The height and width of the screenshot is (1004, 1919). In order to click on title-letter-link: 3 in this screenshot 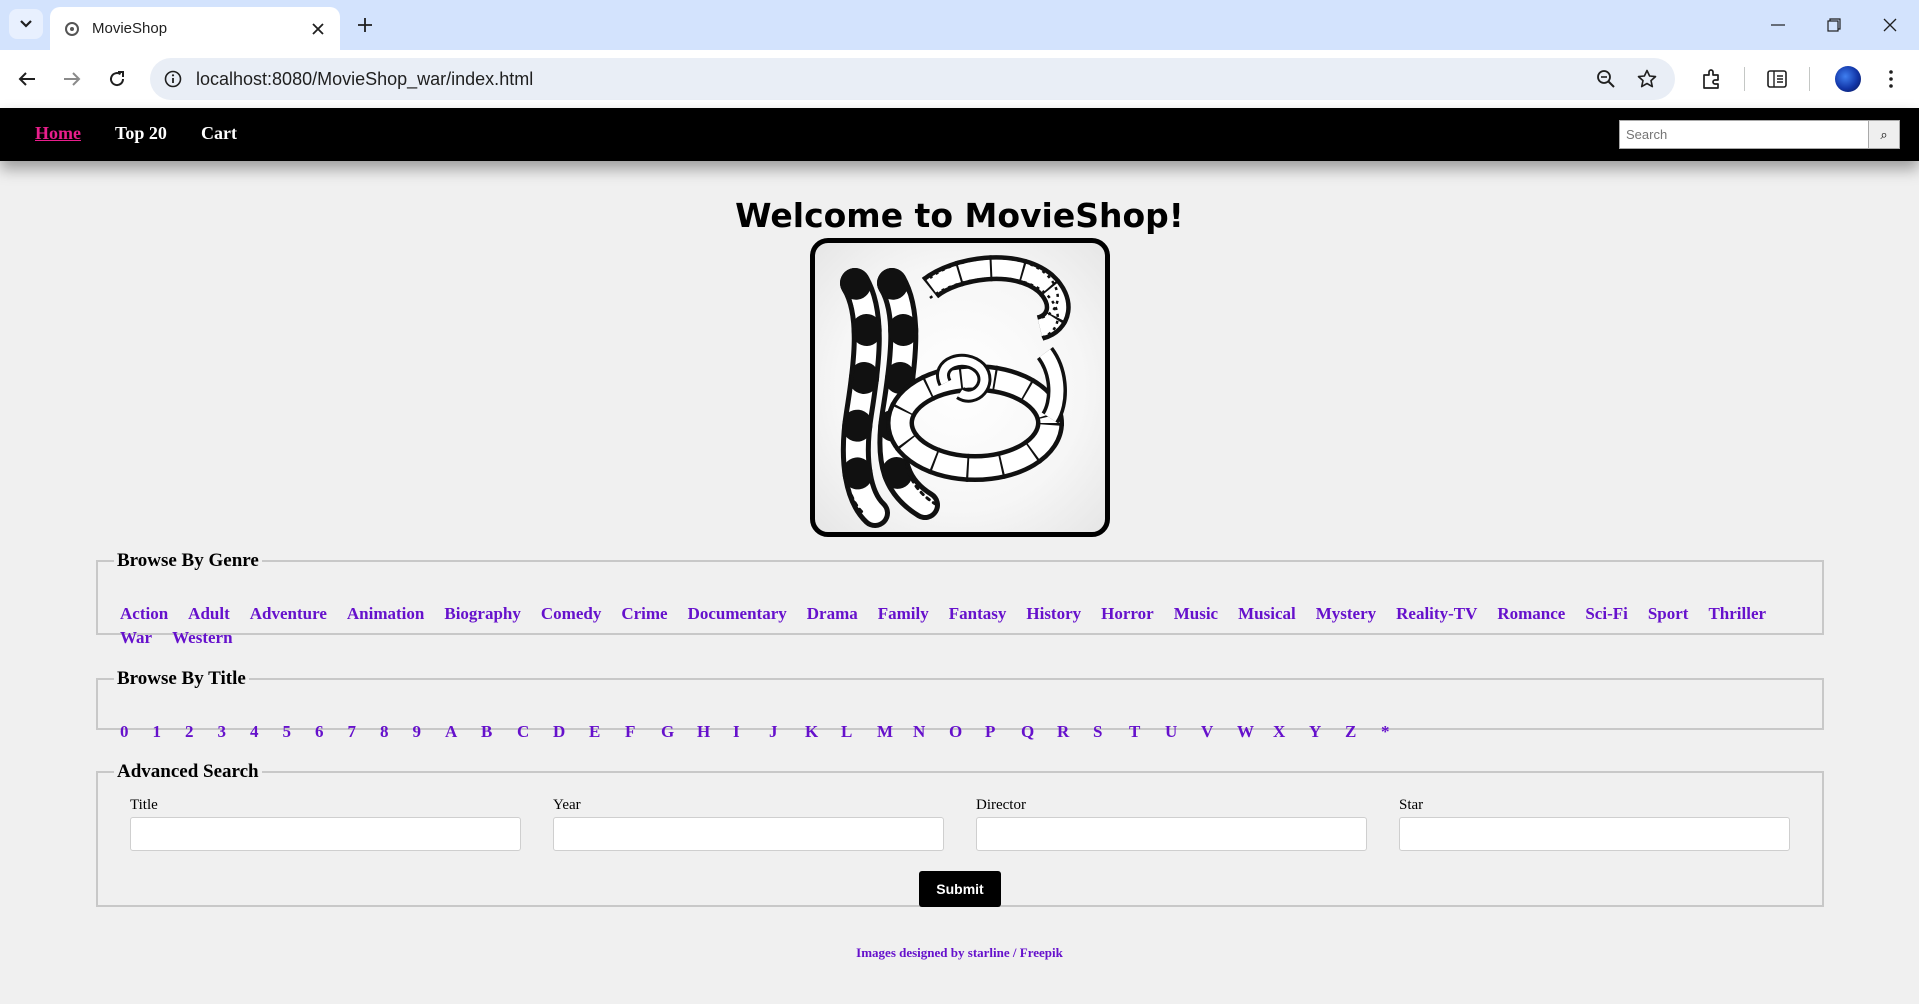, I will do `click(234, 732)`.